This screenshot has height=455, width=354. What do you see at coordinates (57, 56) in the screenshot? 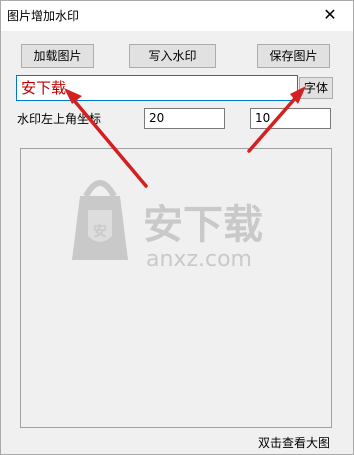
I see `load-image-button: 加载图片` at bounding box center [57, 56].